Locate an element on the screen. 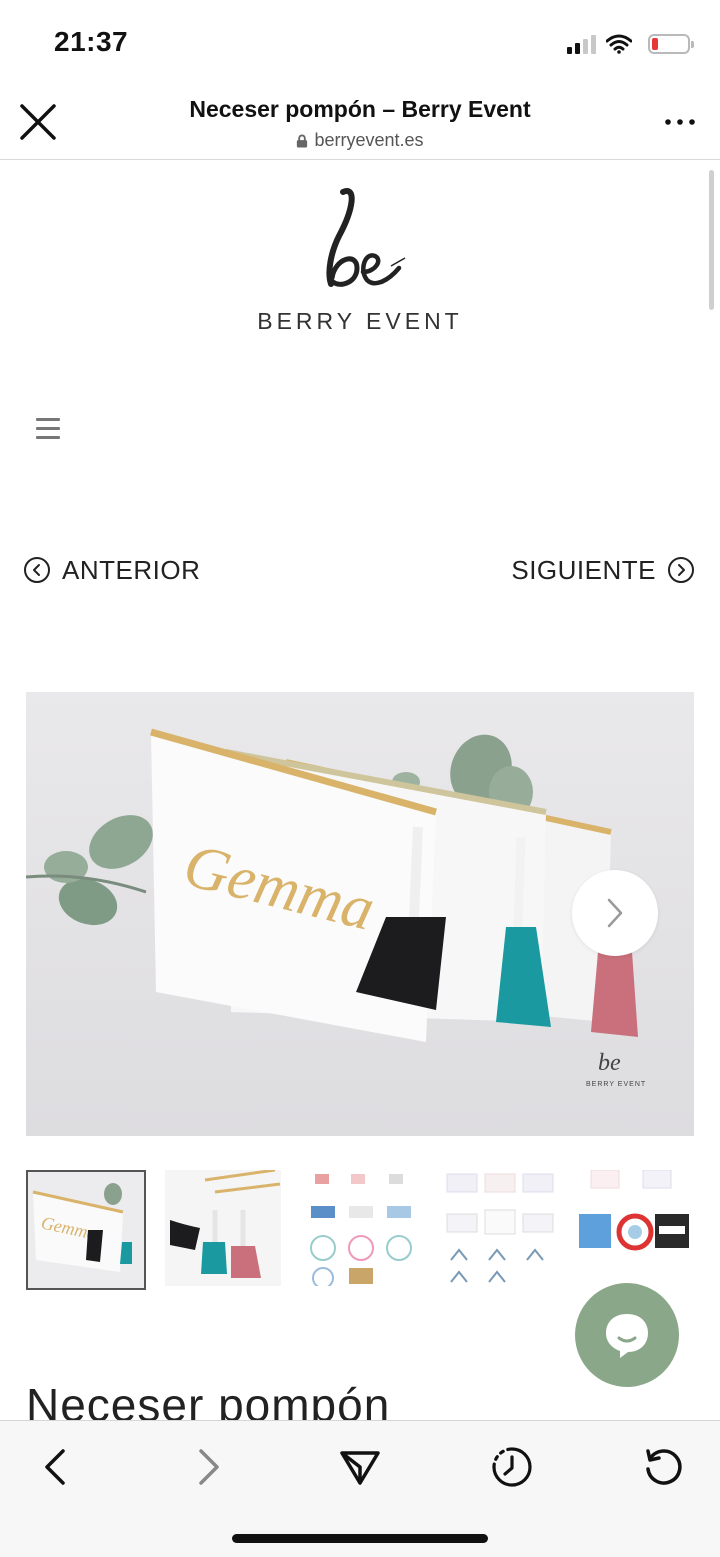  close-icon is located at coordinates (38, 122).